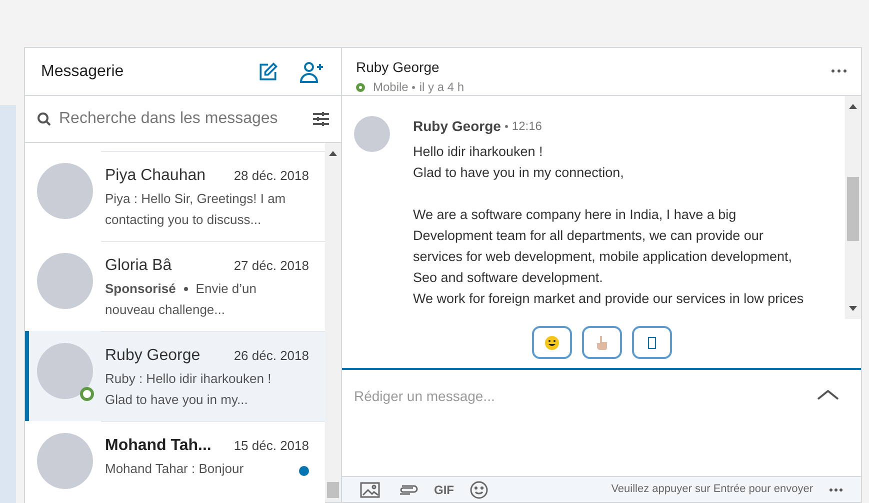  What do you see at coordinates (155, 176) in the screenshot?
I see `contact-name: Piya Chauhan` at bounding box center [155, 176].